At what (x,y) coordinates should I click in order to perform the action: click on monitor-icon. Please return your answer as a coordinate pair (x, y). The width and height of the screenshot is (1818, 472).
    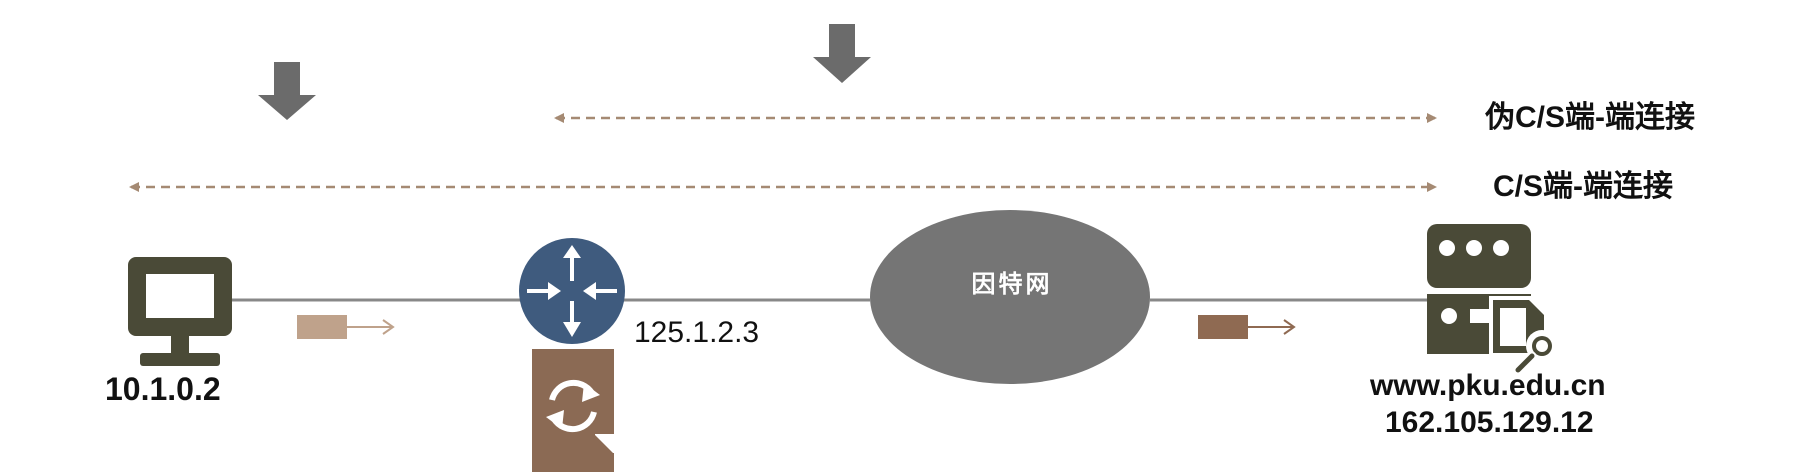
    Looking at the image, I should click on (180, 311).